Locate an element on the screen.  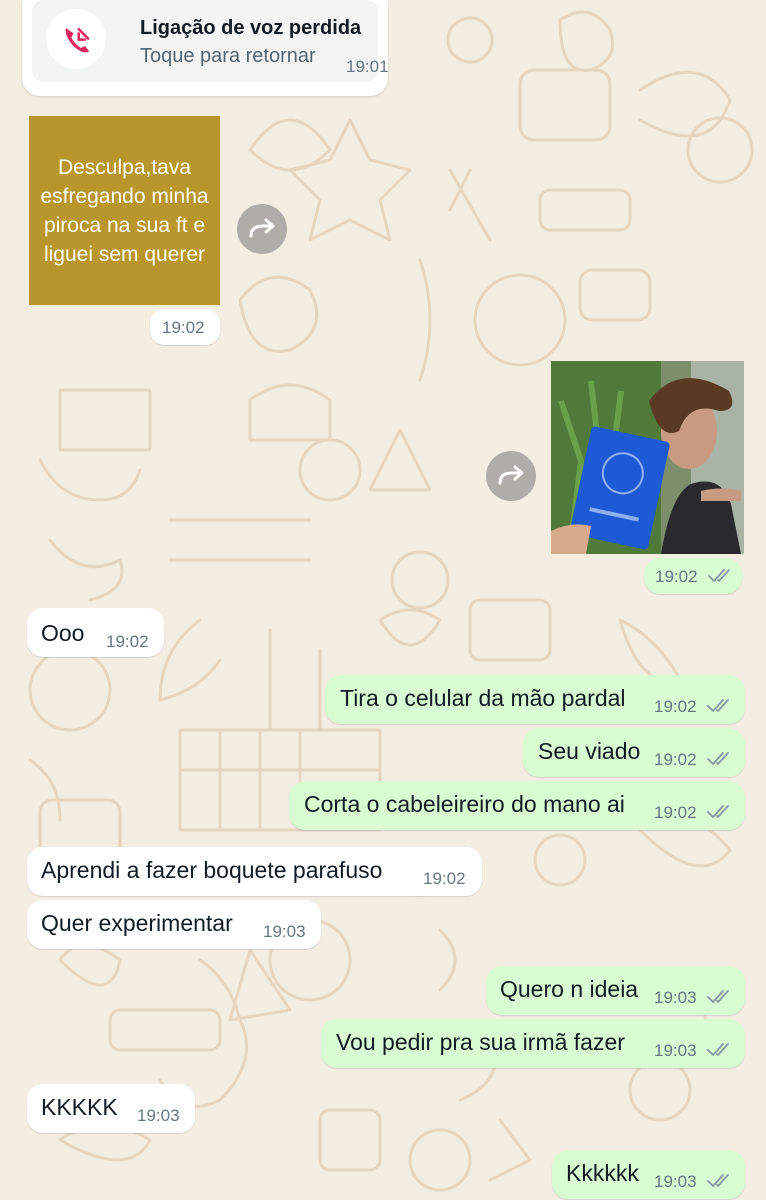
missed-call-icon is located at coordinates (77, 40).